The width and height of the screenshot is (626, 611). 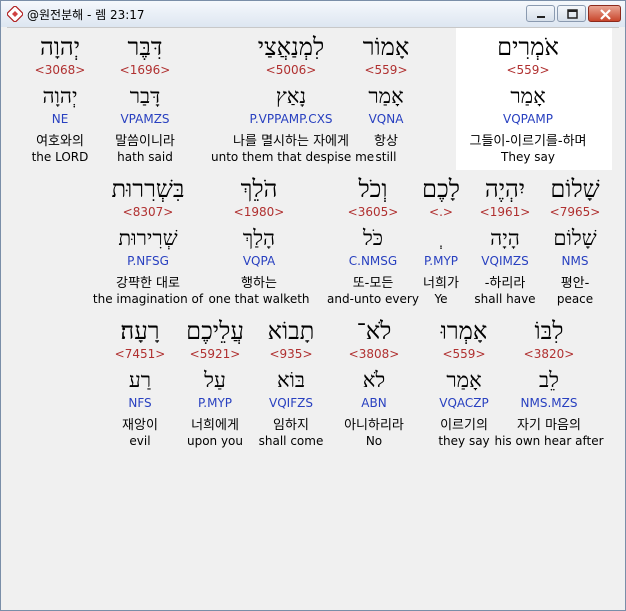 What do you see at coordinates (15, 14) in the screenshot?
I see `bible-app-icon` at bounding box center [15, 14].